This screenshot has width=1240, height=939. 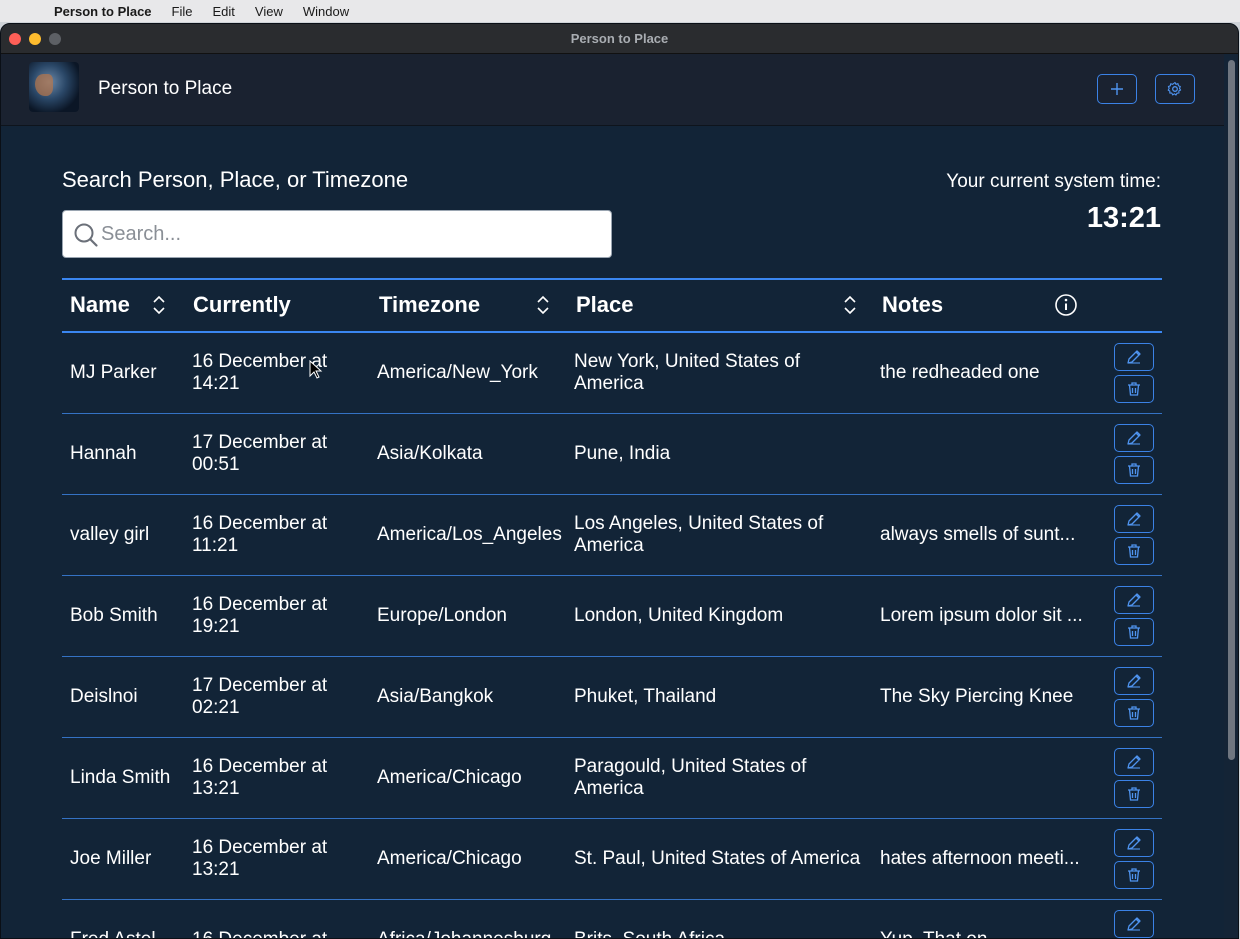 I want to click on cell-name: valley girl, so click(x=110, y=534).